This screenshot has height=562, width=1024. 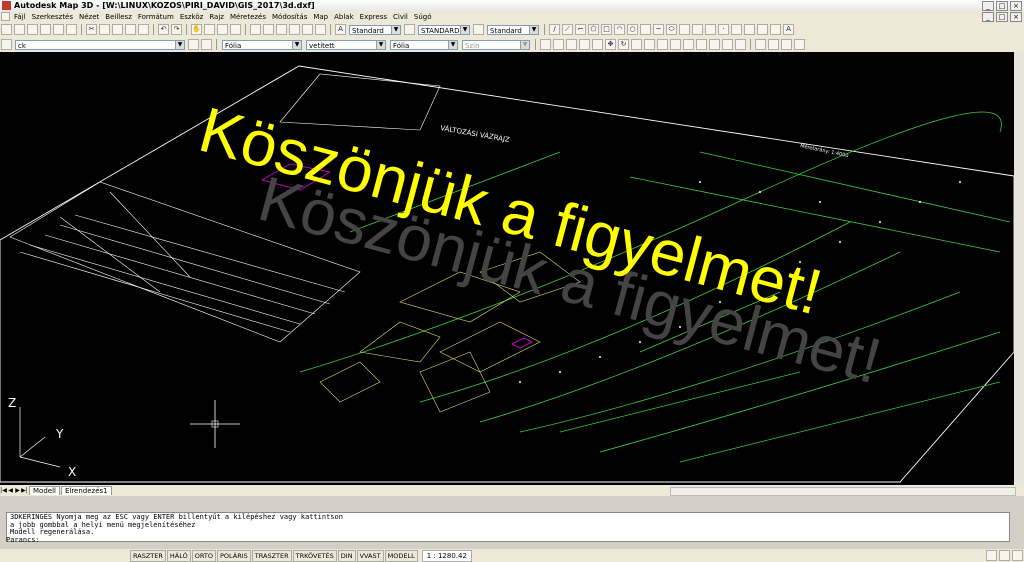 I want to click on doc-close-button: ×, so click(x=1016, y=17).